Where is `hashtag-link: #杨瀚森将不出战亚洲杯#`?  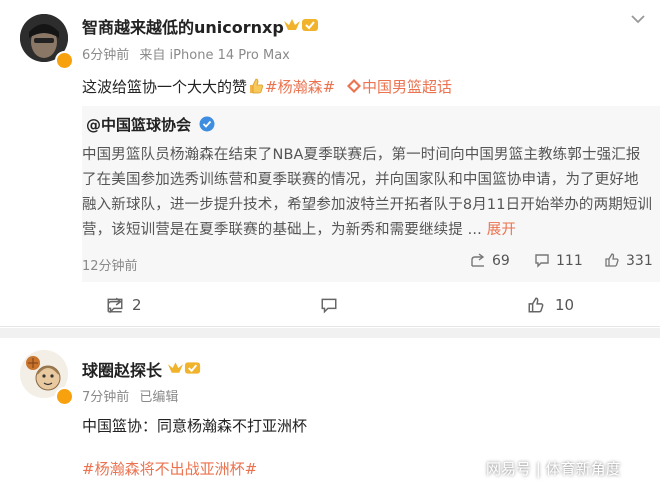
hashtag-link: #杨瀚森将不出战亚洲杯# is located at coordinates (169, 468).